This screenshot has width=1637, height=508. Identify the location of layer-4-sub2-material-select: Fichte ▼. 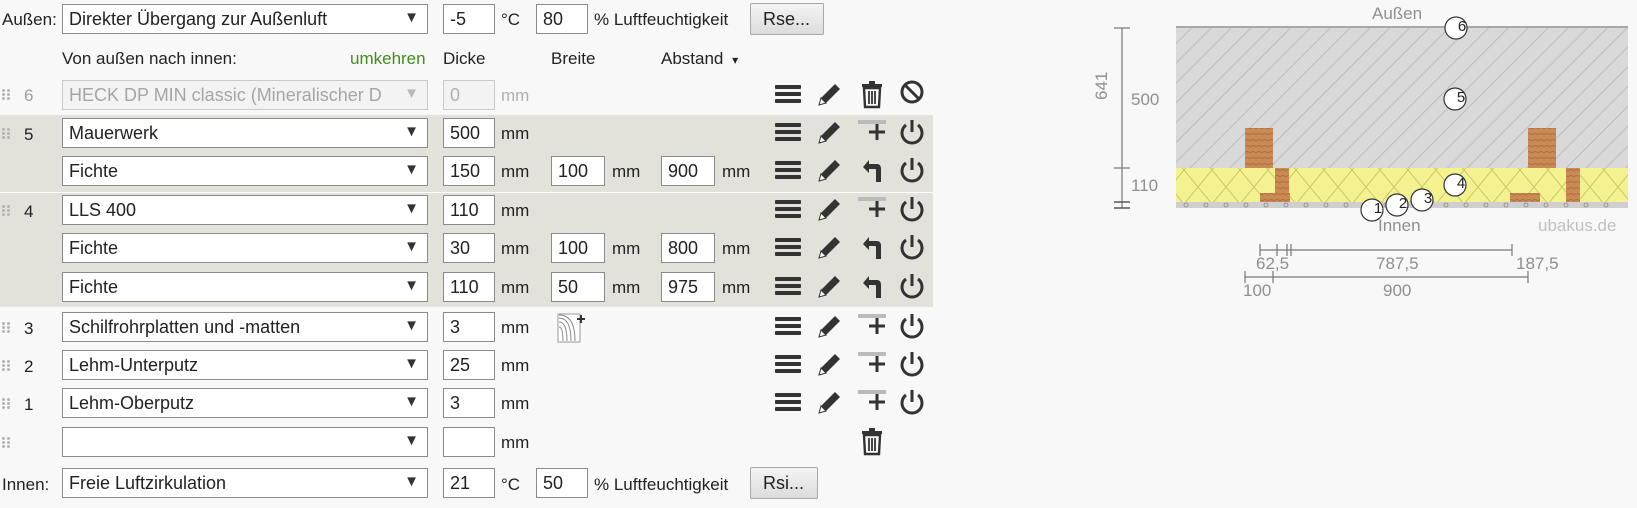
(245, 287).